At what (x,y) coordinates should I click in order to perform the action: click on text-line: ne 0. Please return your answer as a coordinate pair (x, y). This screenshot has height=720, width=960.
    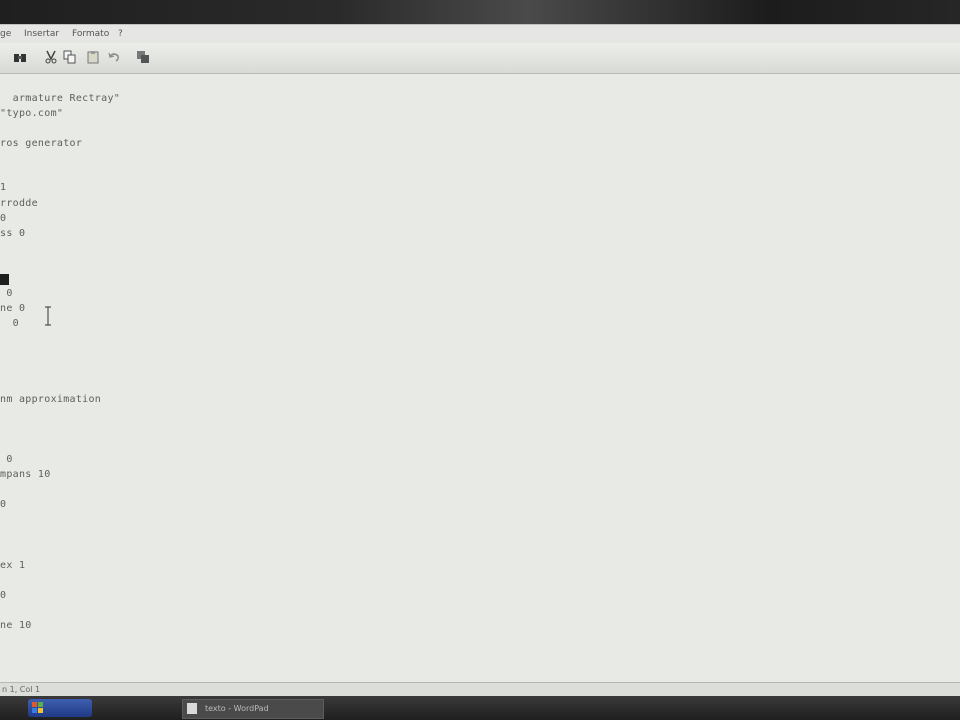
    Looking at the image, I should click on (13, 308).